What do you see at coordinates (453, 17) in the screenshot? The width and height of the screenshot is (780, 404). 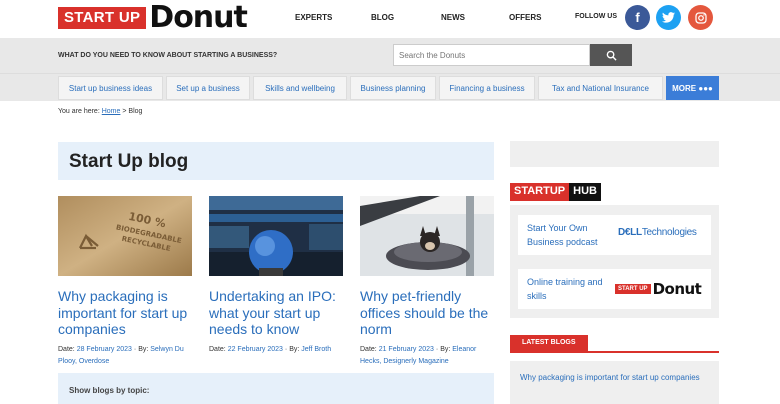 I see `nav-news: NEWS` at bounding box center [453, 17].